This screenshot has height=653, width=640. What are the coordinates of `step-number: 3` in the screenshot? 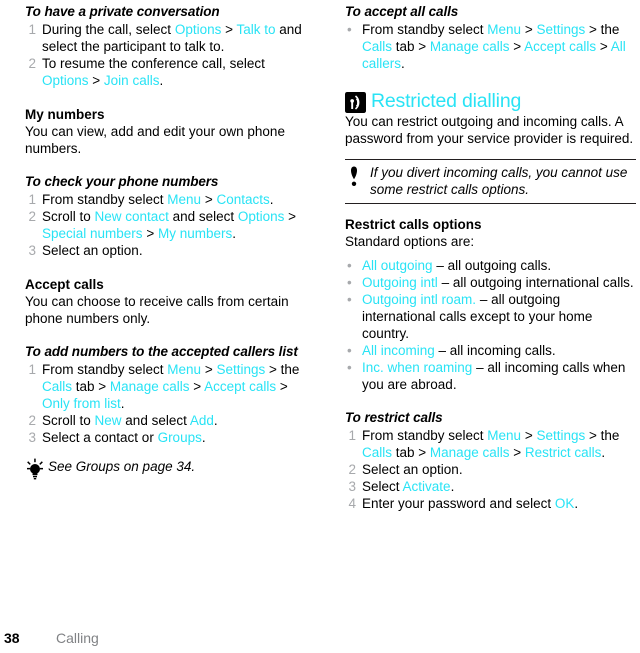 It's located at (352, 486).